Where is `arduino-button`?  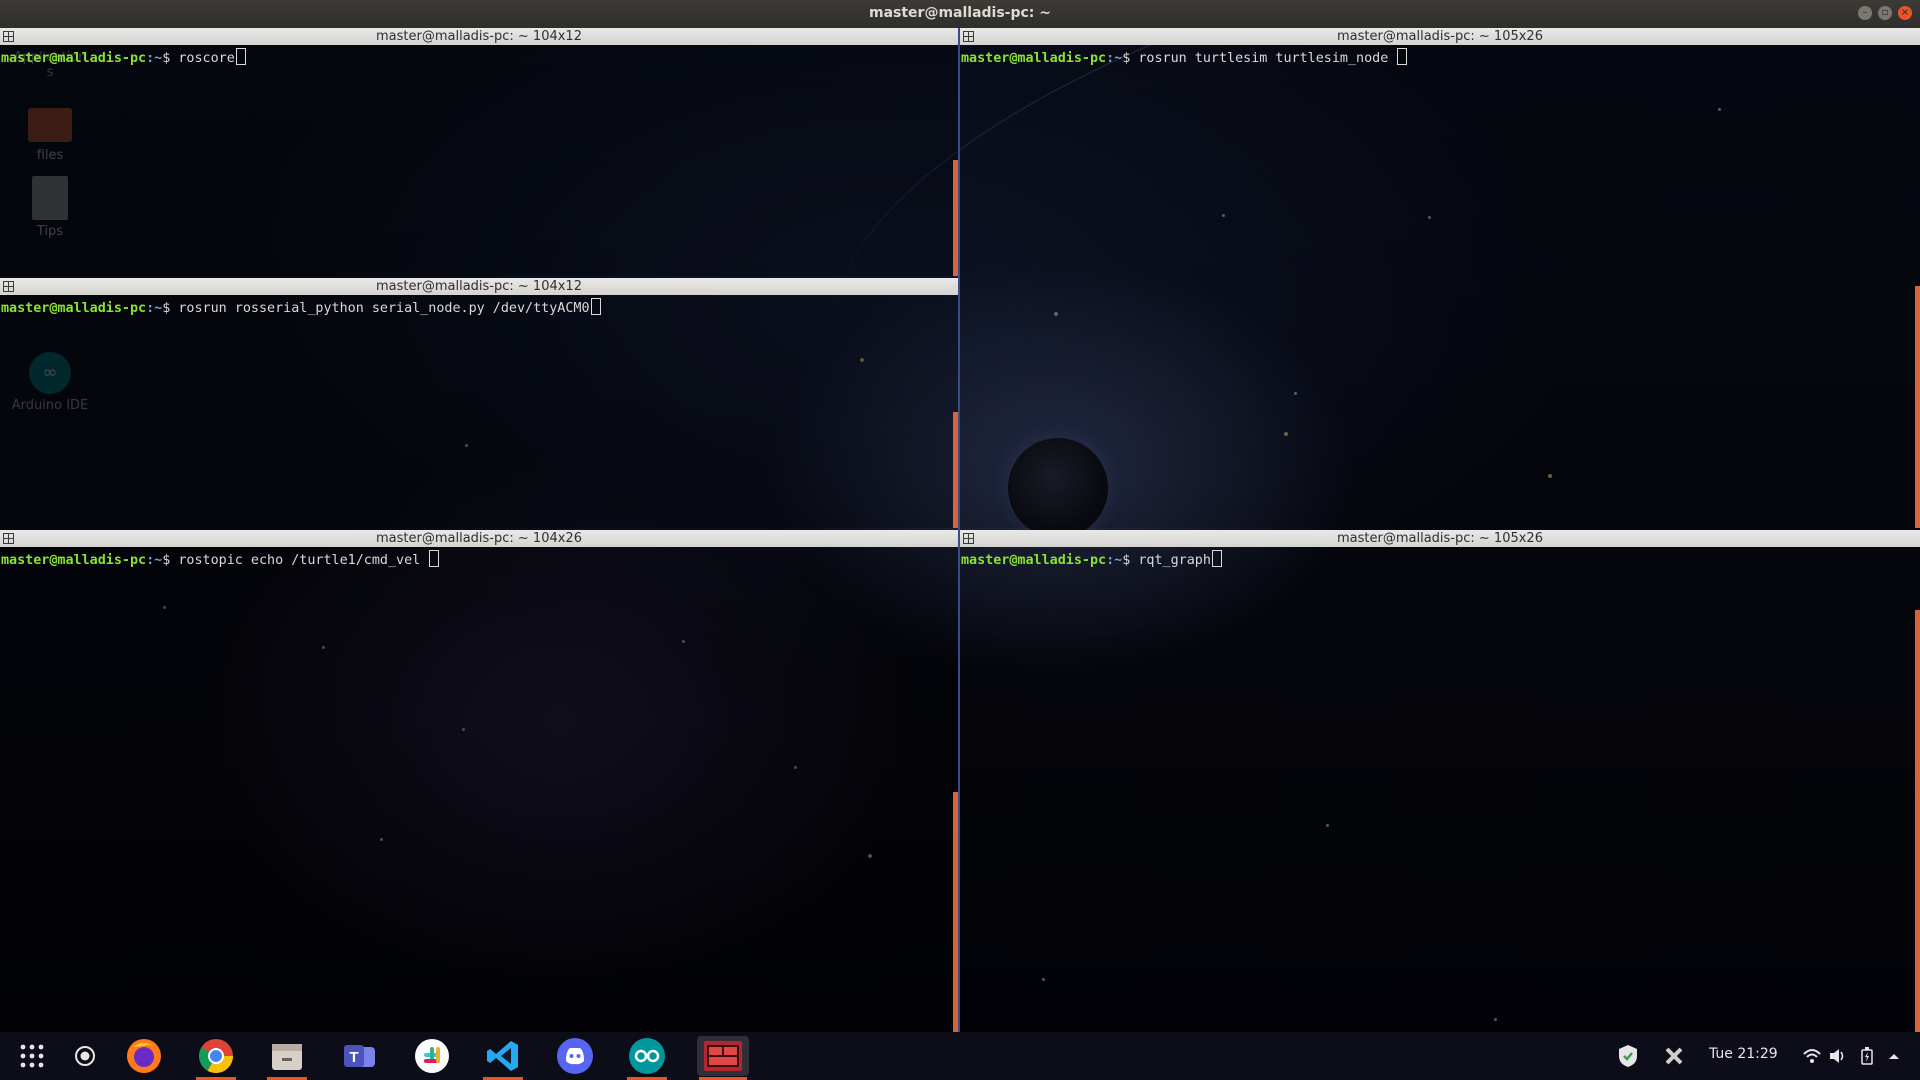 arduino-button is located at coordinates (647, 1058).